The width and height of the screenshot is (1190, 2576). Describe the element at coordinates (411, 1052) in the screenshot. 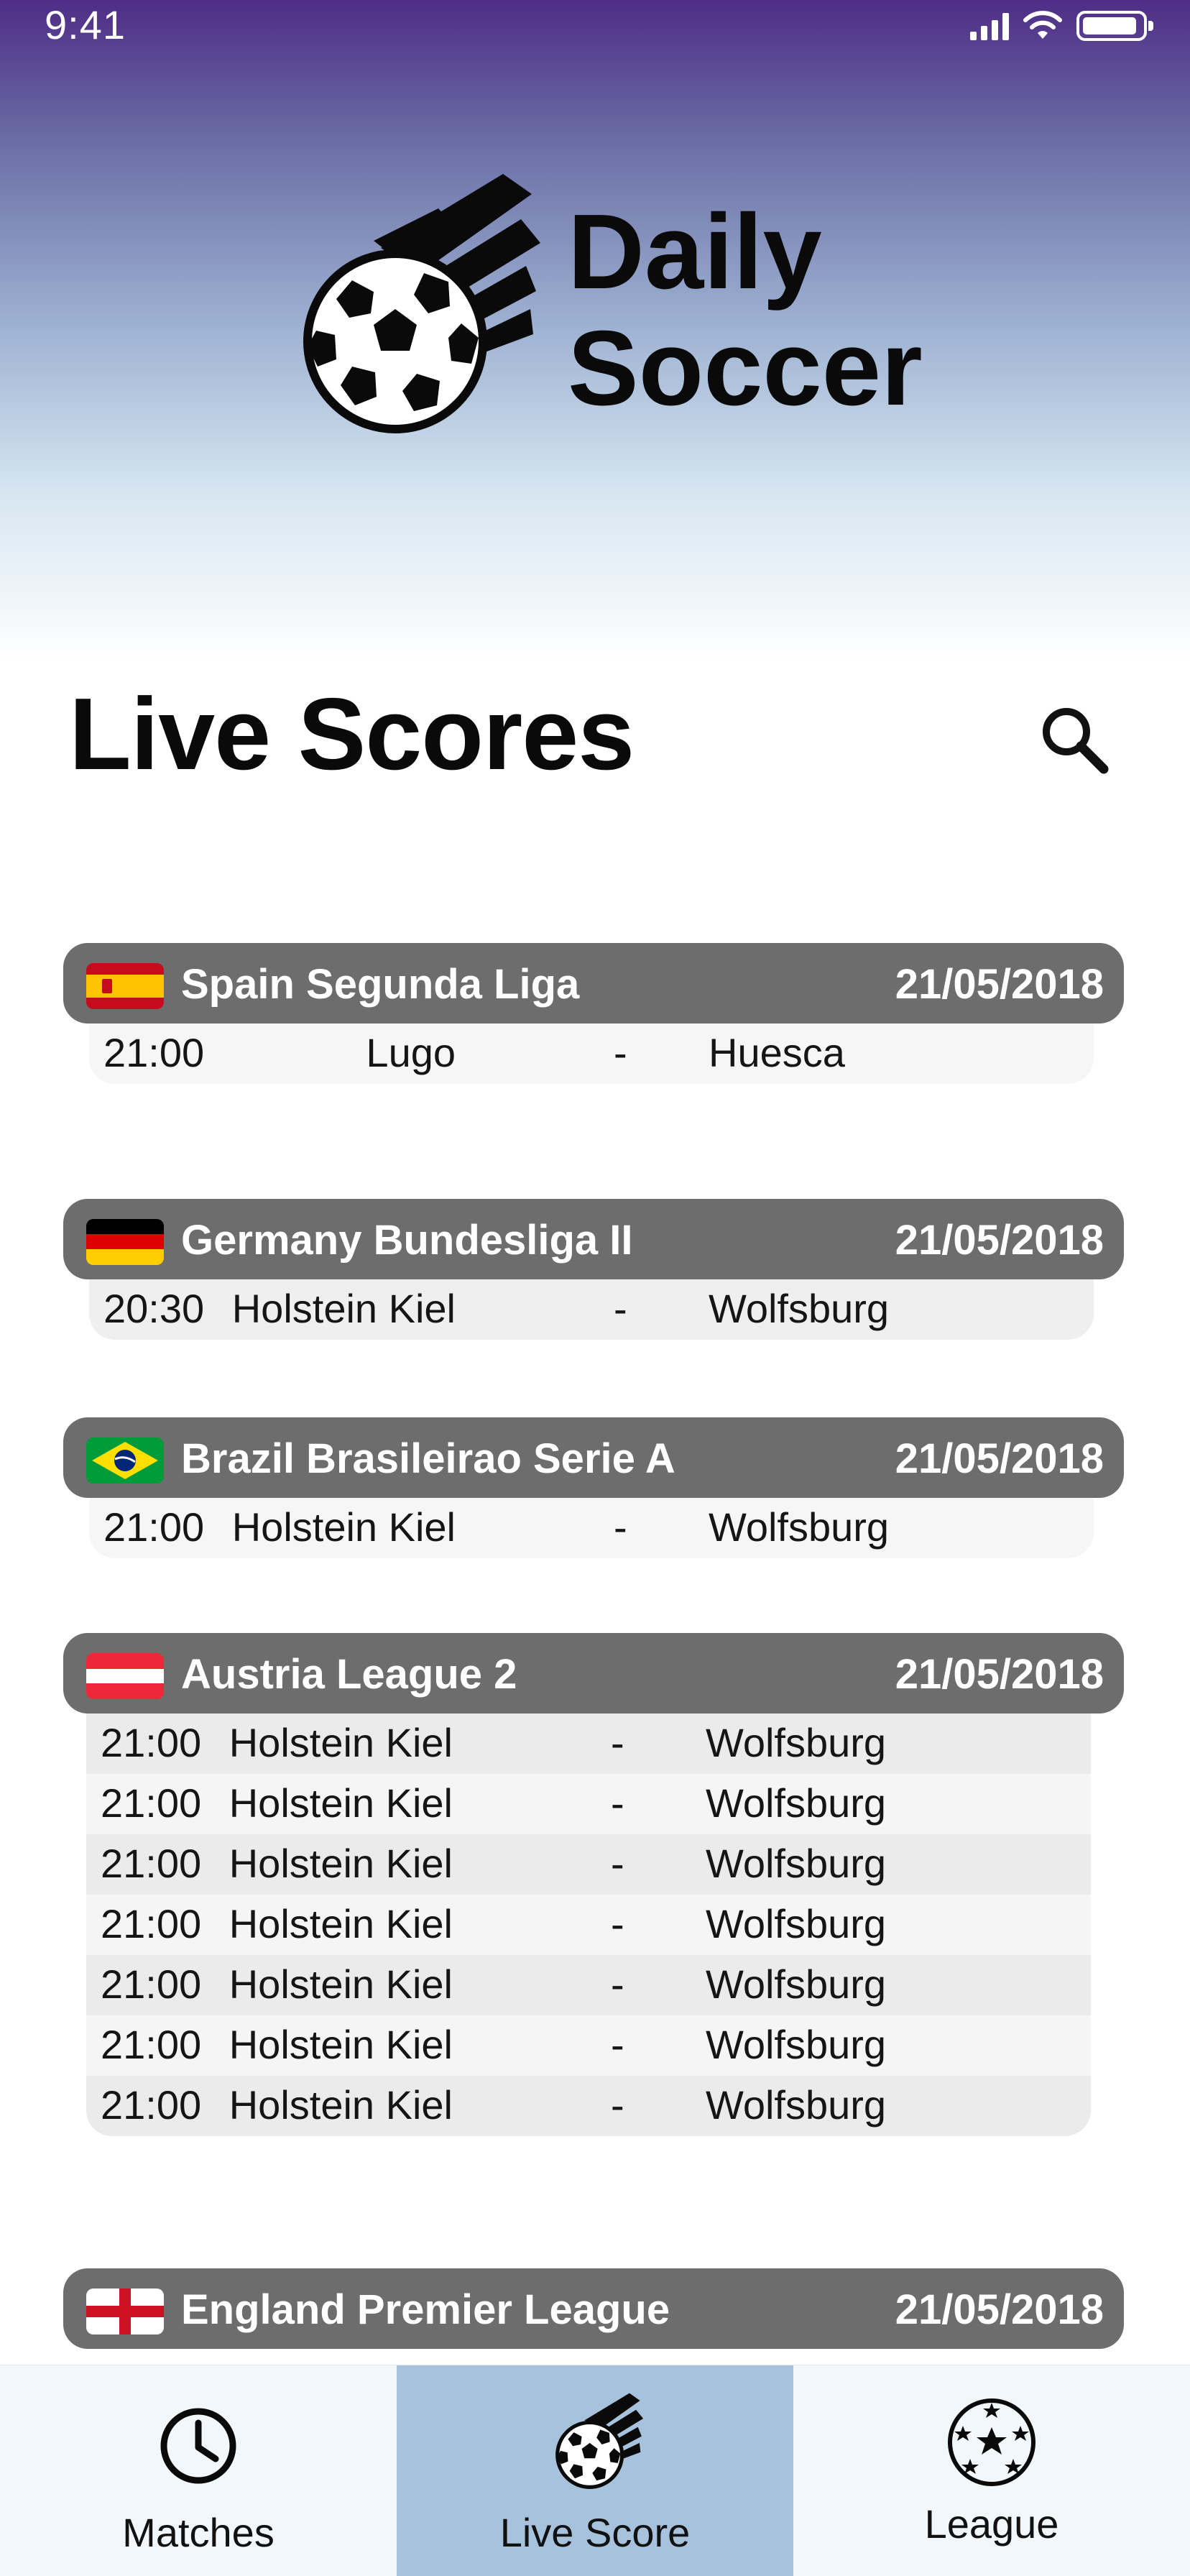

I see `home-team: Lugo` at that location.